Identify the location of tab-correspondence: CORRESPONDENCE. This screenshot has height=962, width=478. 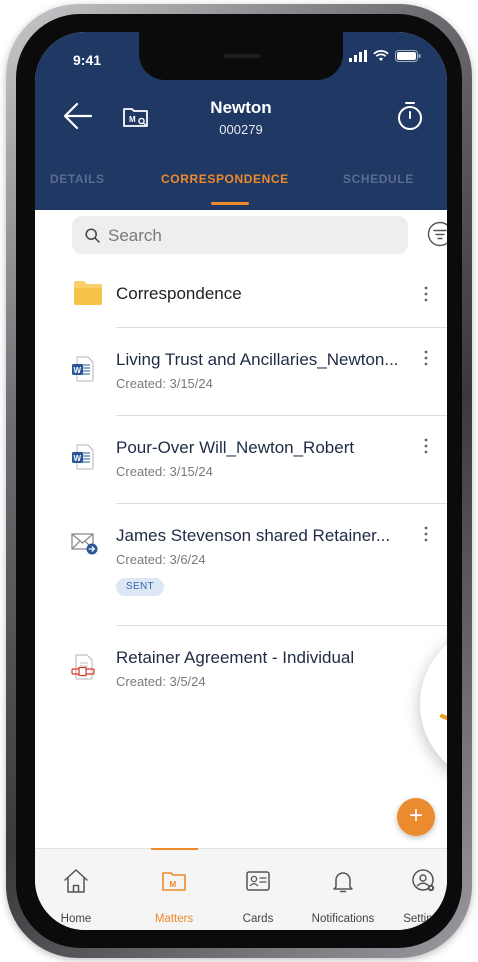
(225, 179).